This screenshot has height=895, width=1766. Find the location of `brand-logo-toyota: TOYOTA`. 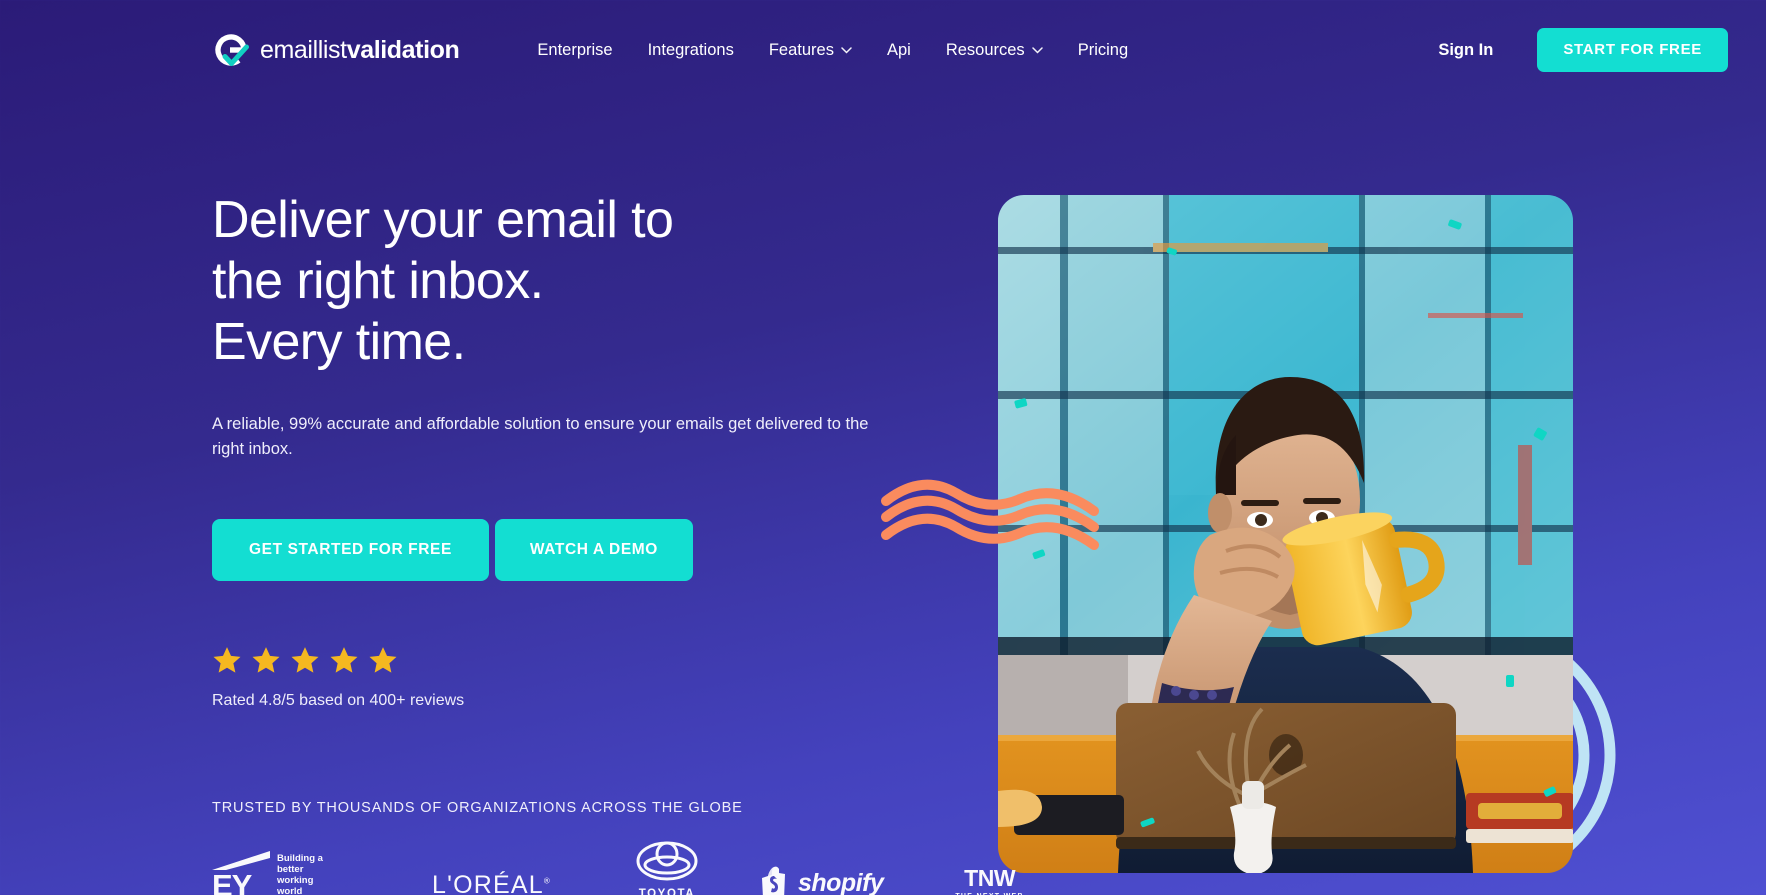

brand-logo-toyota: TOYOTA is located at coordinates (667, 868).